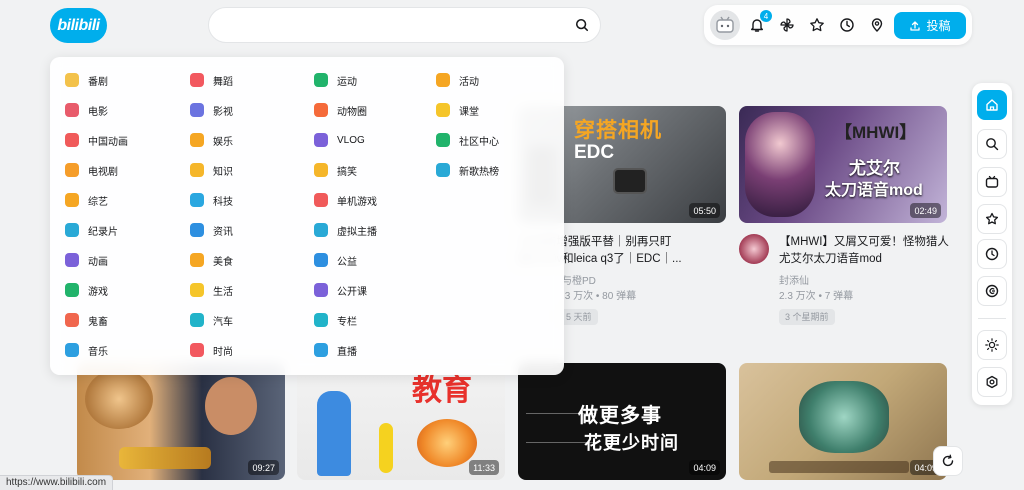 The height and width of the screenshot is (490, 1024). What do you see at coordinates (86, 350) in the screenshot?
I see `category-item: 音乐` at bounding box center [86, 350].